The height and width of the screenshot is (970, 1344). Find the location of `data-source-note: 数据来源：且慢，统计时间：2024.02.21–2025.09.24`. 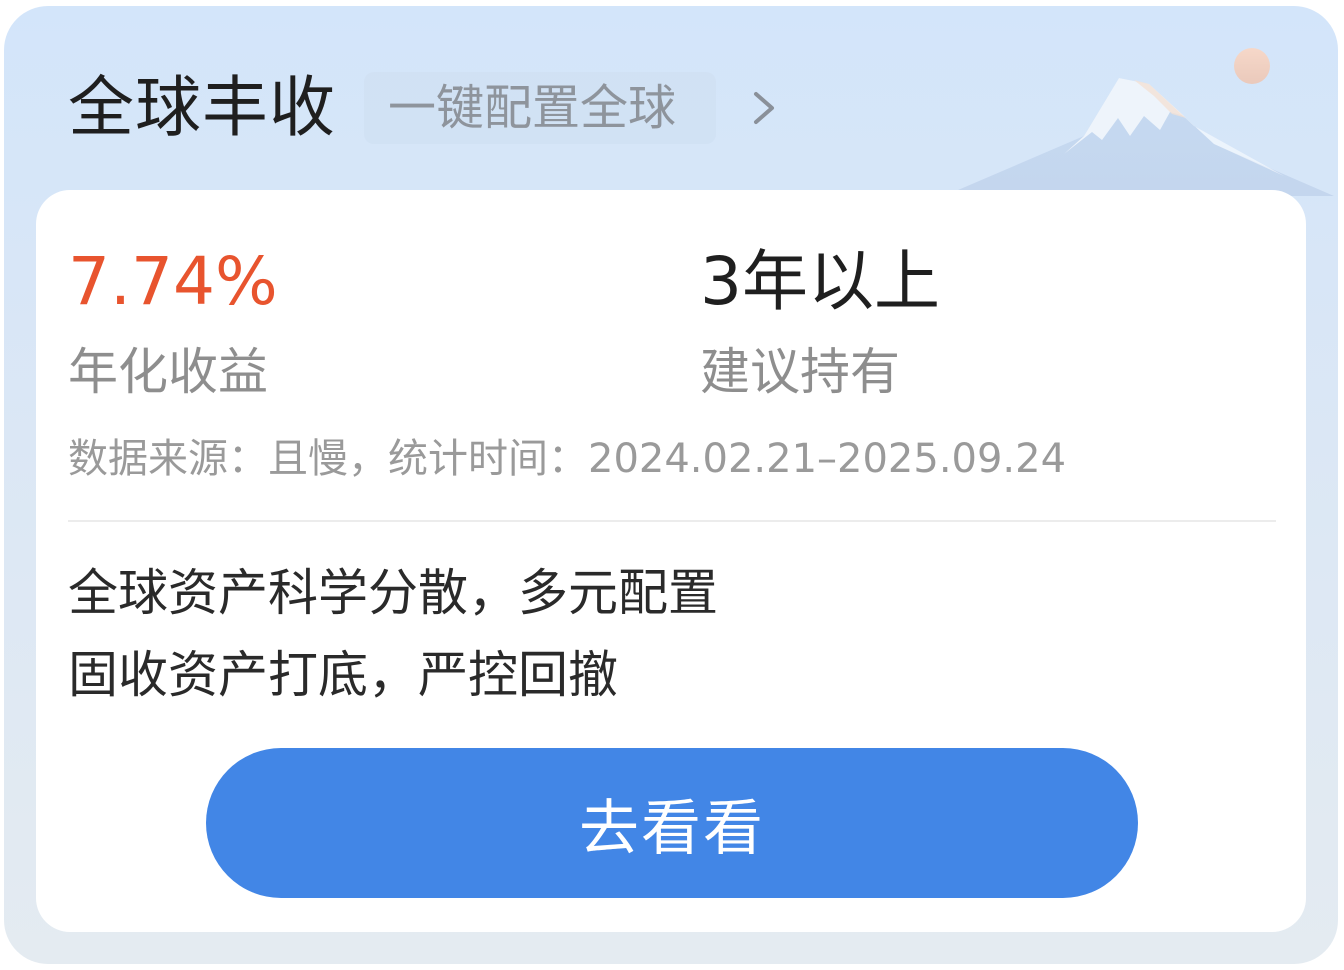

data-source-note: 数据来源：且慢，统计时间：2024.02.21–2025.09.24 is located at coordinates (567, 459).